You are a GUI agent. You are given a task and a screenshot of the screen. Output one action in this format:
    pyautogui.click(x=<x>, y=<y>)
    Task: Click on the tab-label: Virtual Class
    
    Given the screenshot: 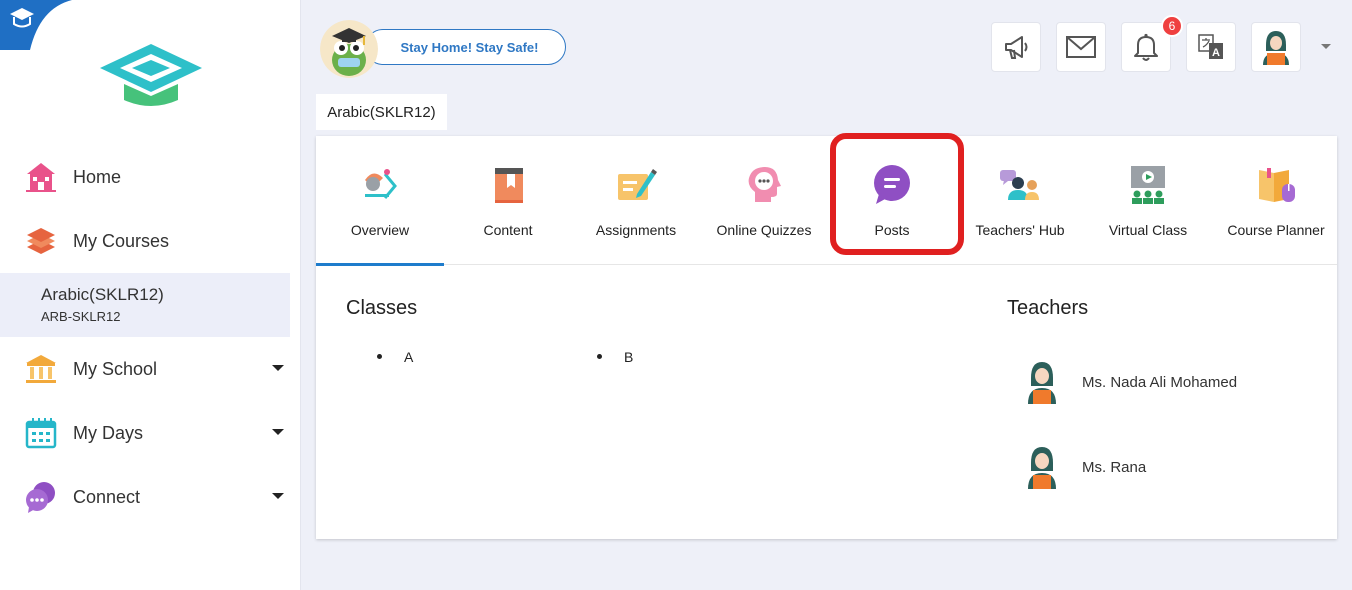 What is the action you would take?
    pyautogui.click(x=1148, y=230)
    